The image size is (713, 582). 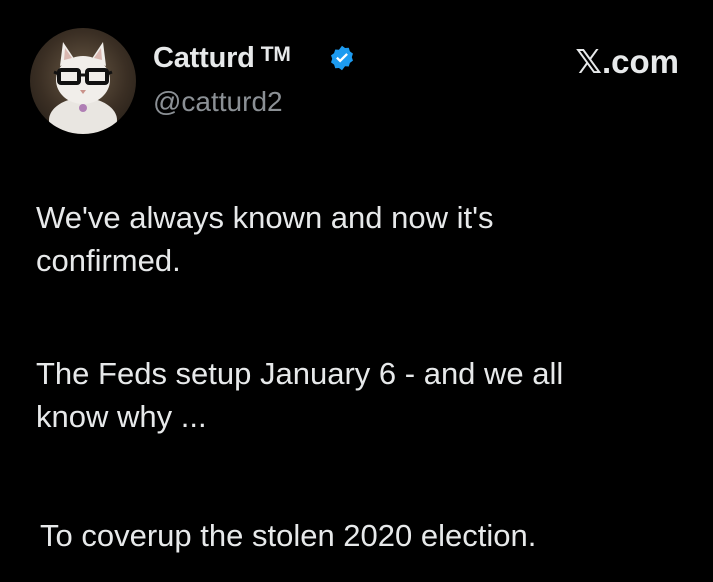 I want to click on verified-badge-icon, so click(x=342, y=58).